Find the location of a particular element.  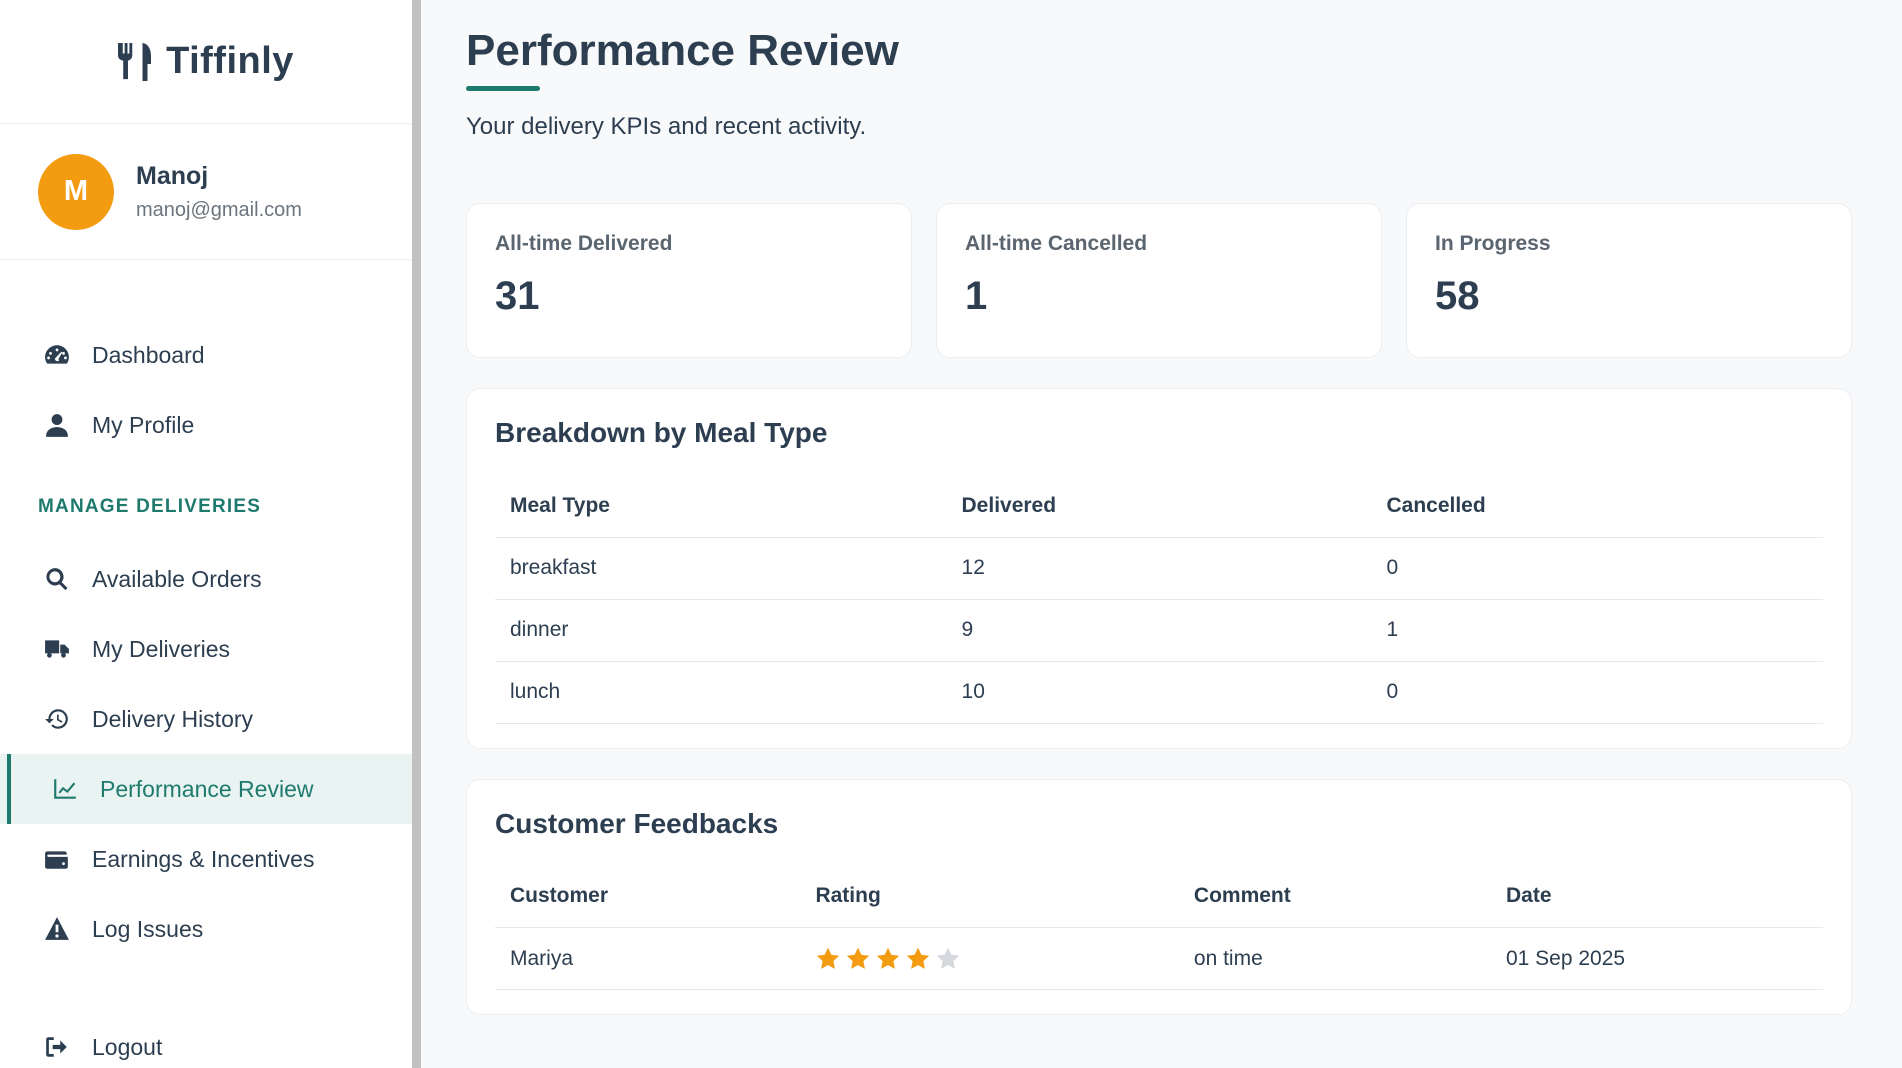

star-empty-icon is located at coordinates (948, 959).